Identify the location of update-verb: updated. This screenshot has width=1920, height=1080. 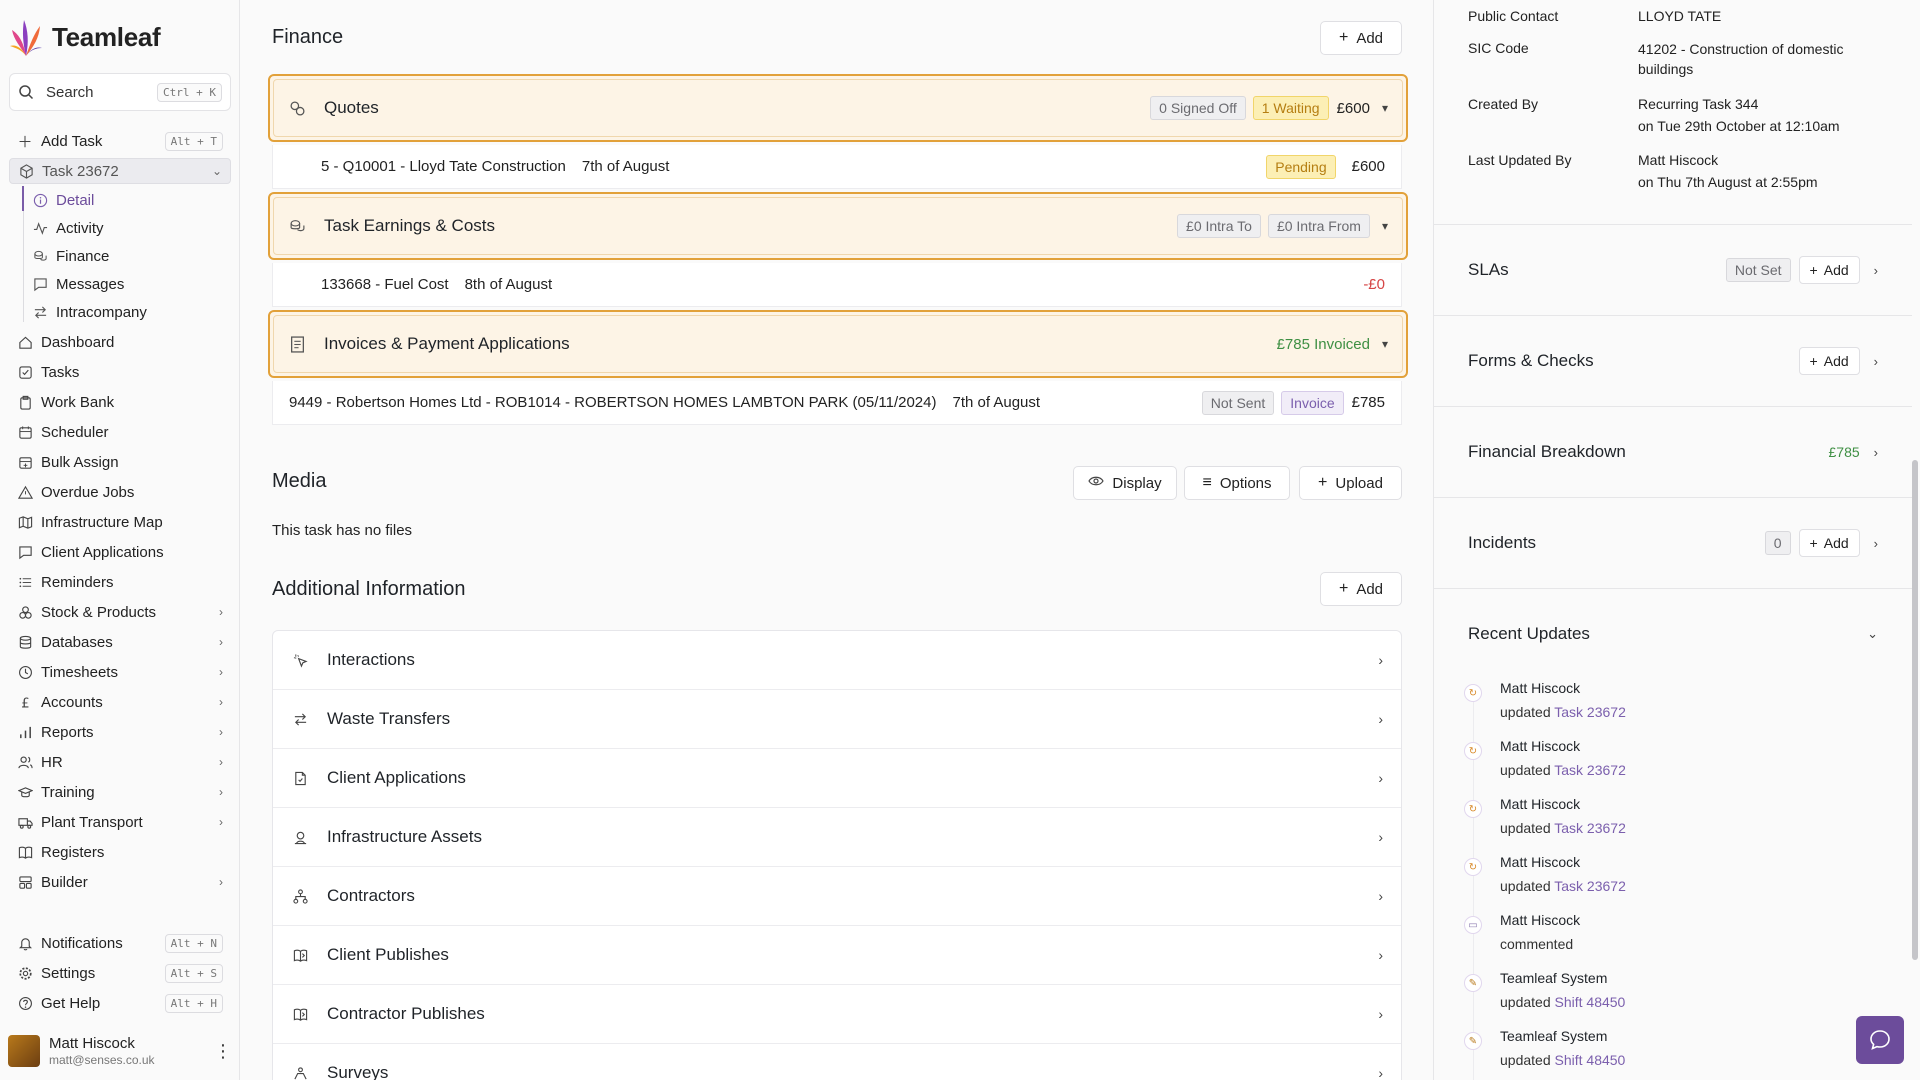
(1525, 712).